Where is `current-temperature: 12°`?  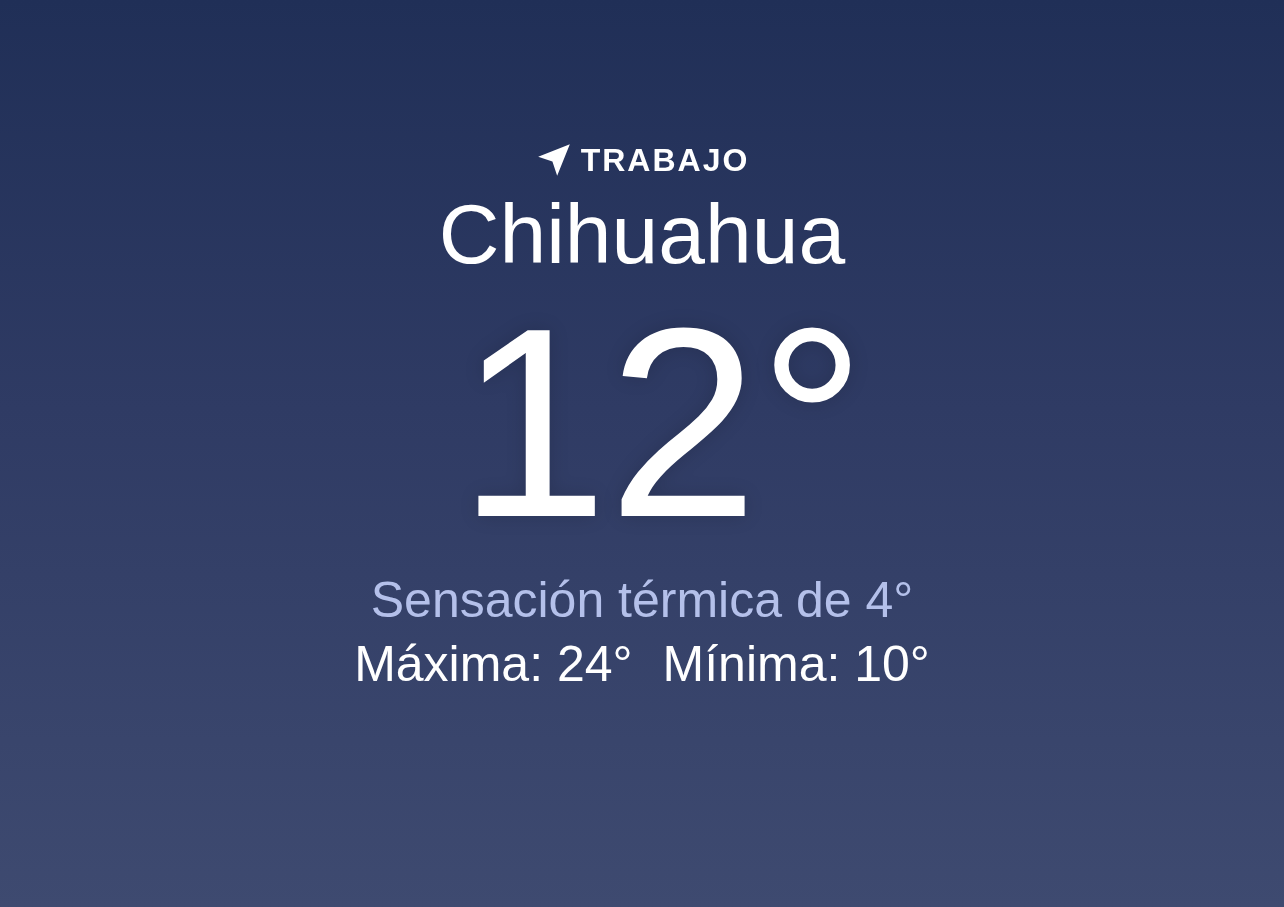 current-temperature: 12° is located at coordinates (661, 423).